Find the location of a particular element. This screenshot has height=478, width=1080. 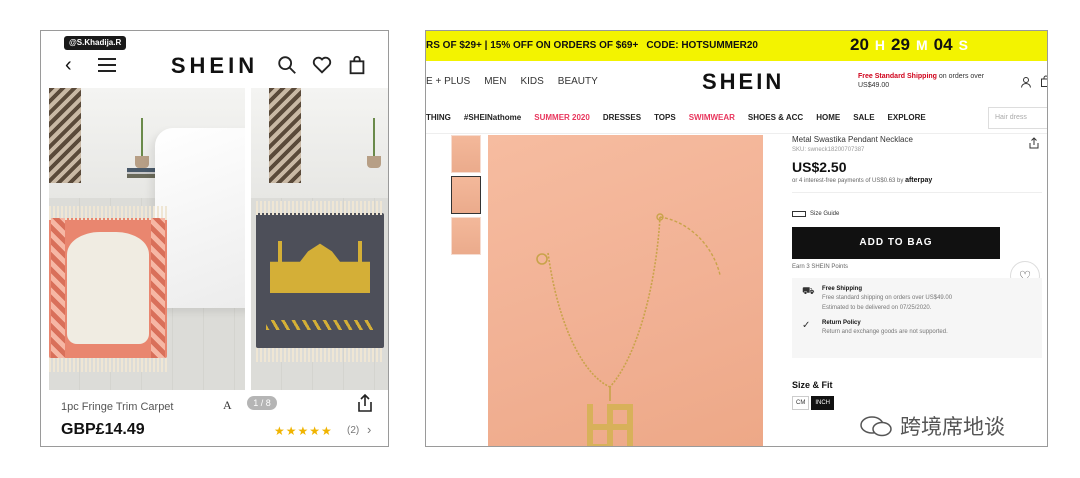

nav-plus: E + PLUS is located at coordinates (448, 81).